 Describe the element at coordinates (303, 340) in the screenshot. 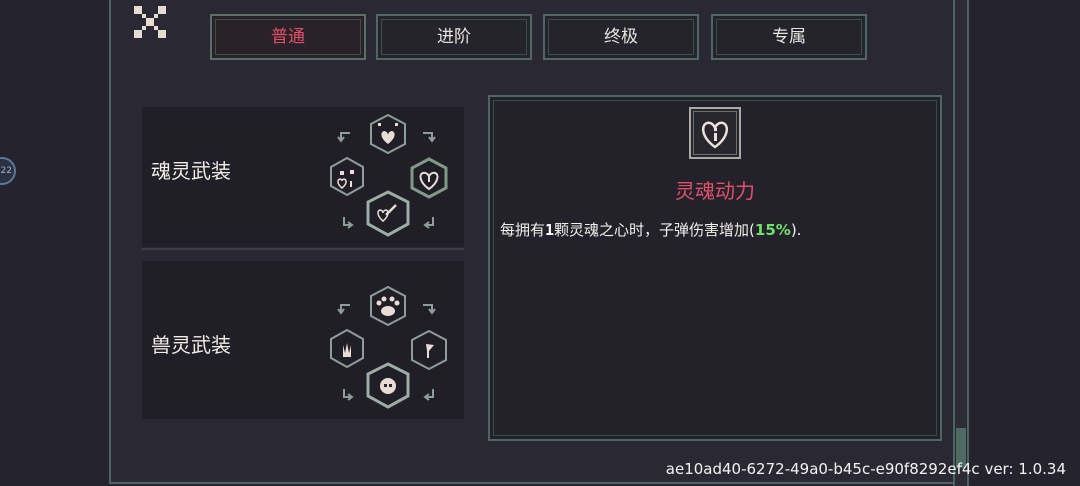

I see `set-card-beast: 兽灵武装` at that location.